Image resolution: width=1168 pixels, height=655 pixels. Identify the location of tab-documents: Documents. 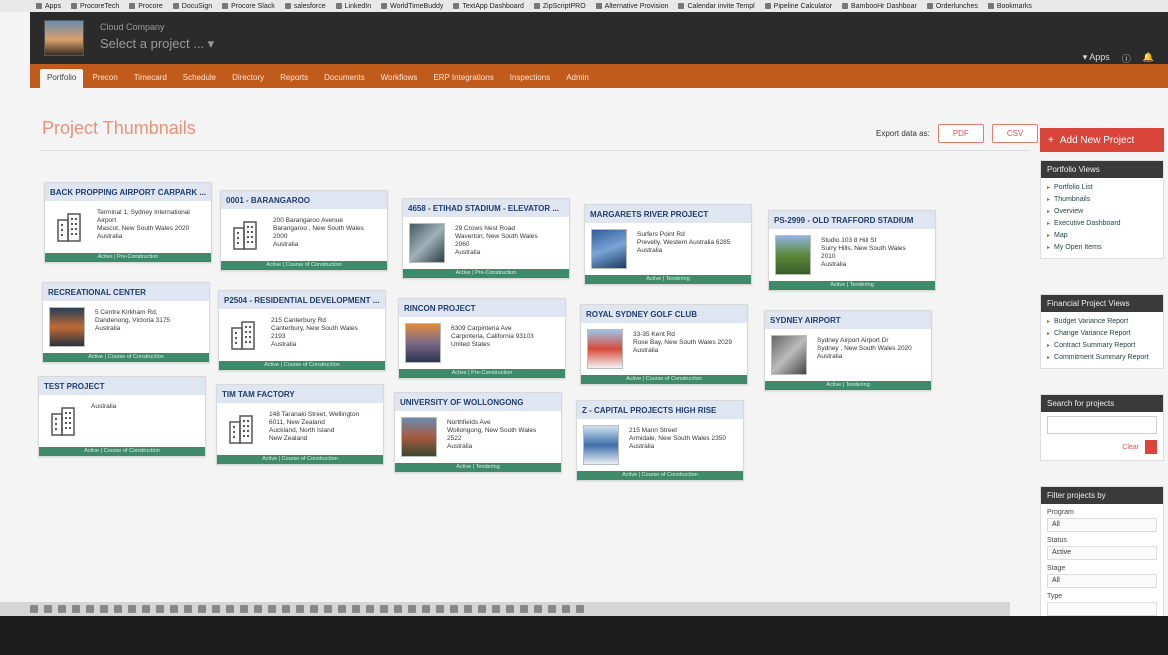
(344, 78).